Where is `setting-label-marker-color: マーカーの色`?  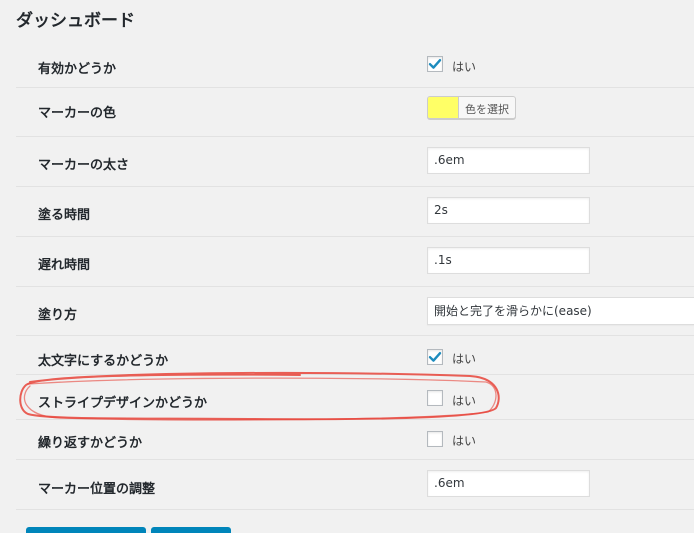
setting-label-marker-color: マーカーの色 is located at coordinates (77, 113).